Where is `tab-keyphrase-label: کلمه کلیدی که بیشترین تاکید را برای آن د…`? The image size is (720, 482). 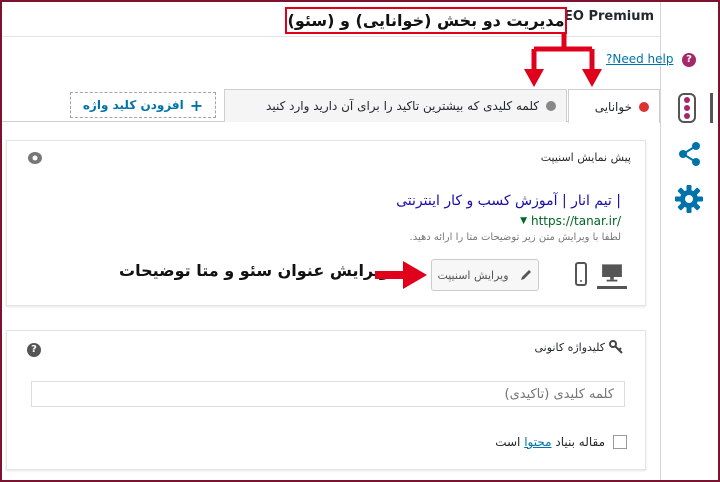
tab-keyphrase-label: کلمه کلیدی که بیشترین تاکید را برای آن د… is located at coordinates (402, 106).